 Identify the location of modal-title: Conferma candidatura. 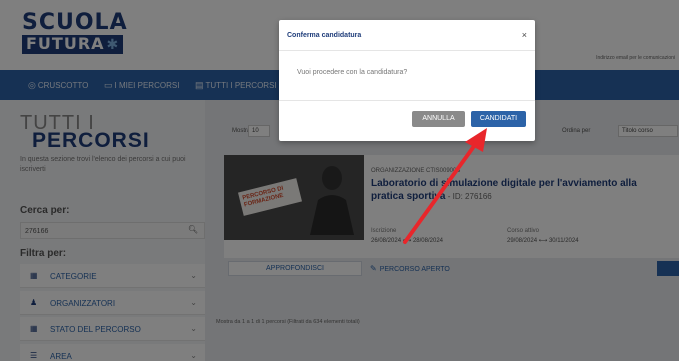
(324, 35).